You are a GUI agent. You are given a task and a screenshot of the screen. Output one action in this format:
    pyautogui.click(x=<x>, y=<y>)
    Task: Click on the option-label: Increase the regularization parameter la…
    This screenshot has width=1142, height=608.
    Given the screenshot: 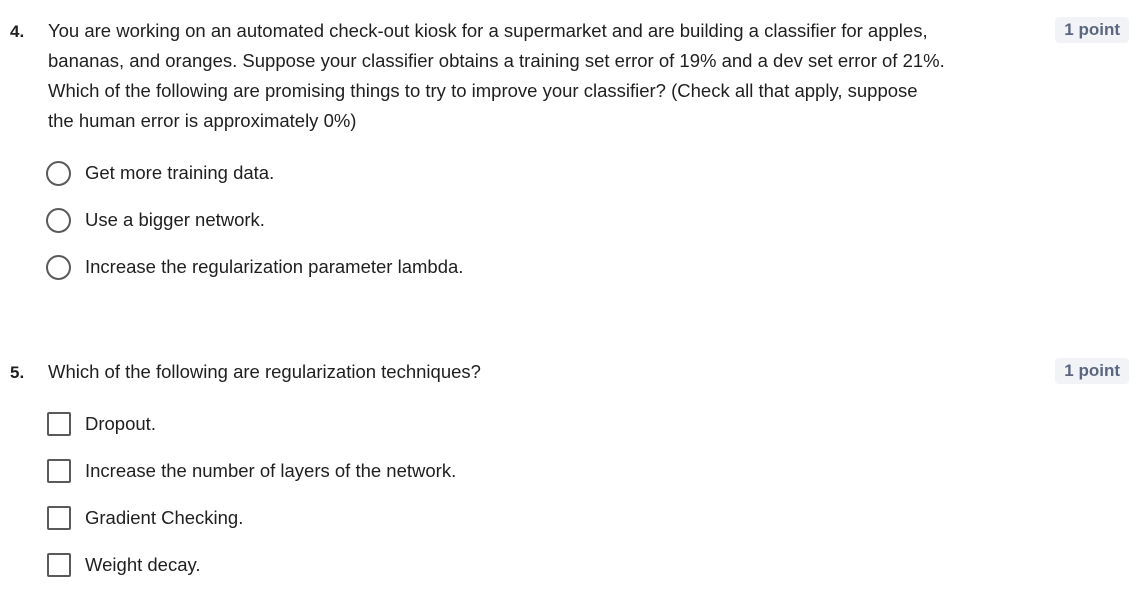 What is the action you would take?
    pyautogui.click(x=274, y=266)
    